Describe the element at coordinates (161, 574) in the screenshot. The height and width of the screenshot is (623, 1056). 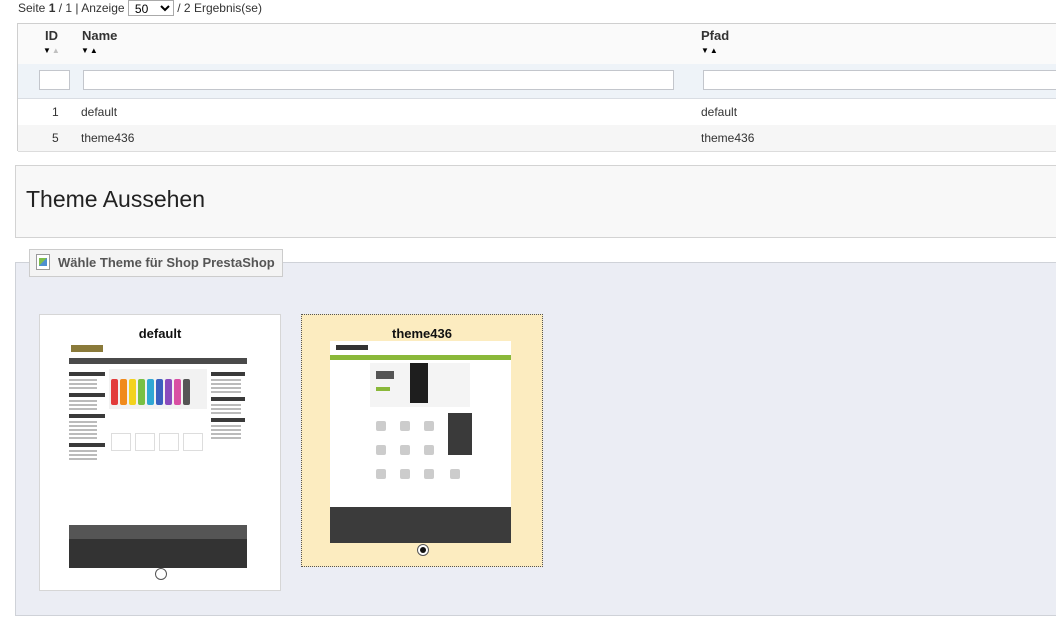
I see `theme-radio-default` at that location.